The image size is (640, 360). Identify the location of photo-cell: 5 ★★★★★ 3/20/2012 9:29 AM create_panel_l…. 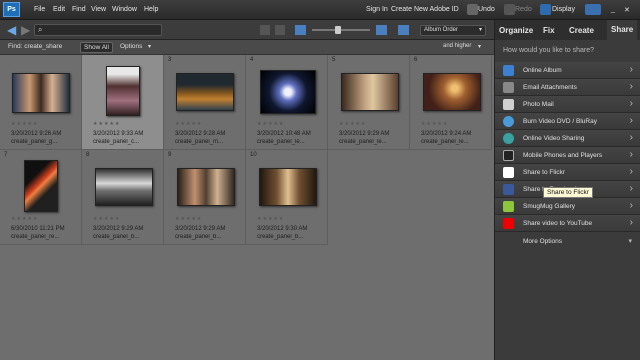
(369, 102).